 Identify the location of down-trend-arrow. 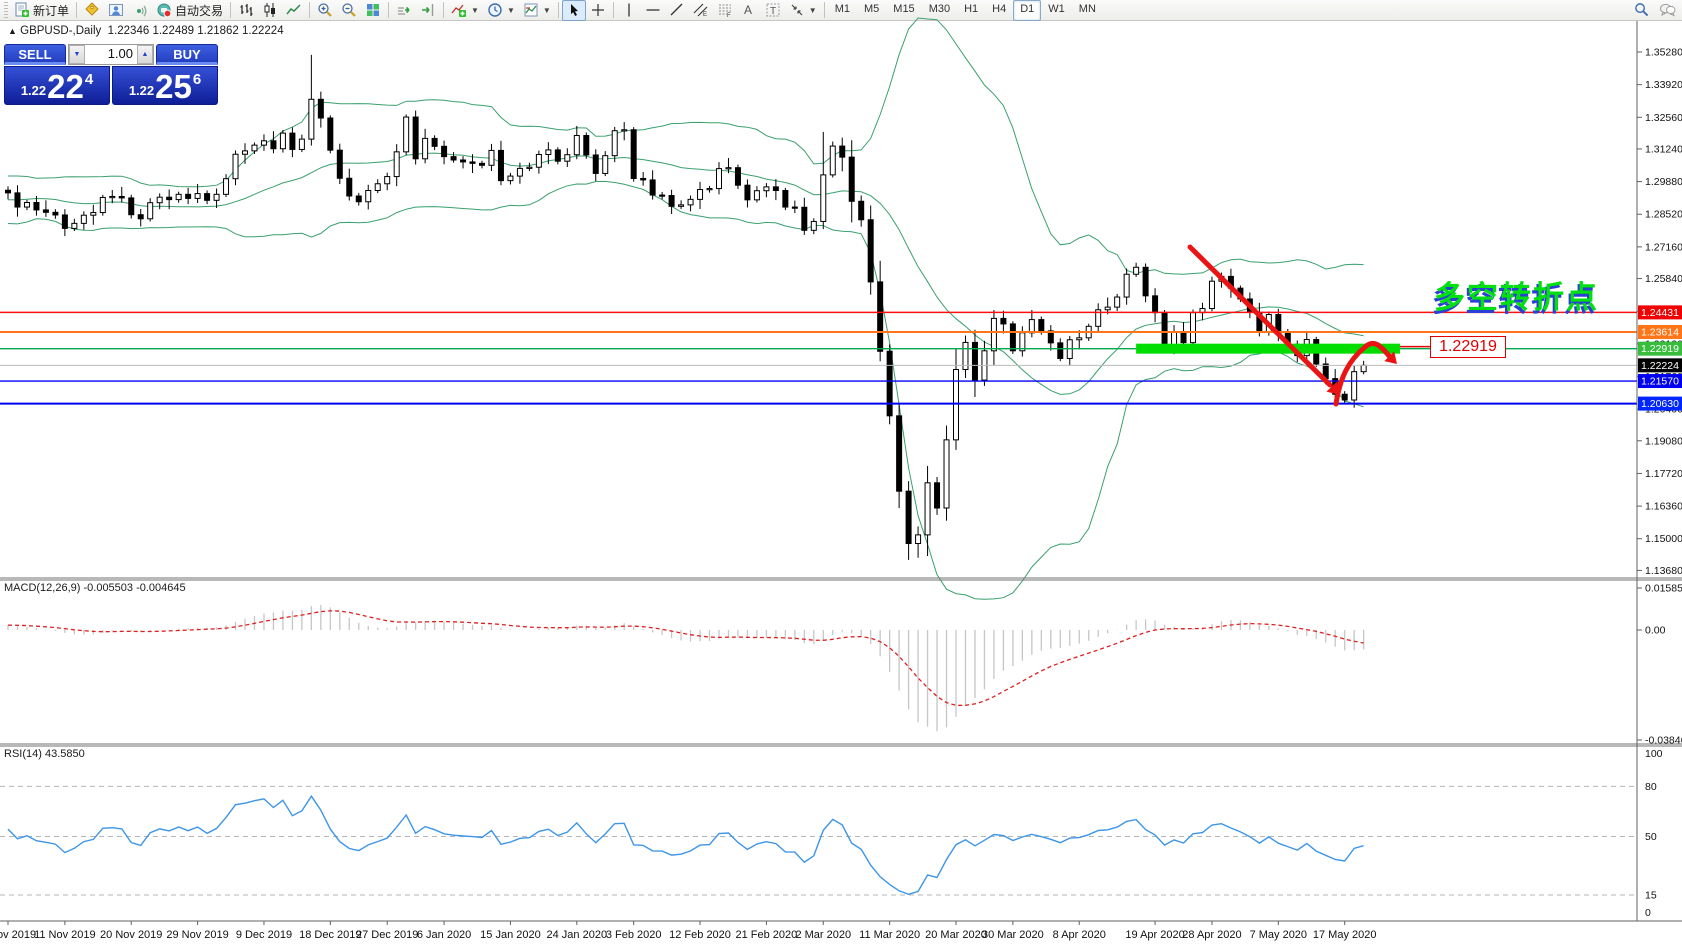
(1260, 316).